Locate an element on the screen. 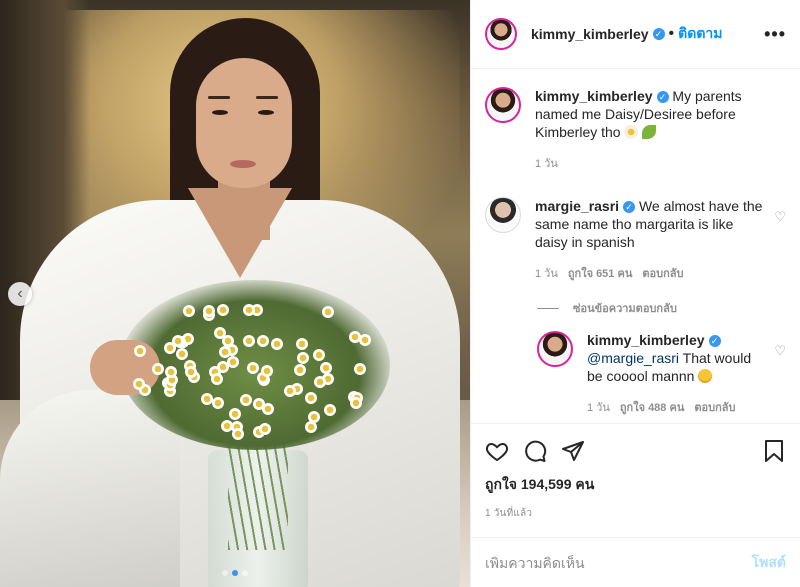  right-eyebrow is located at coordinates (267, 97).